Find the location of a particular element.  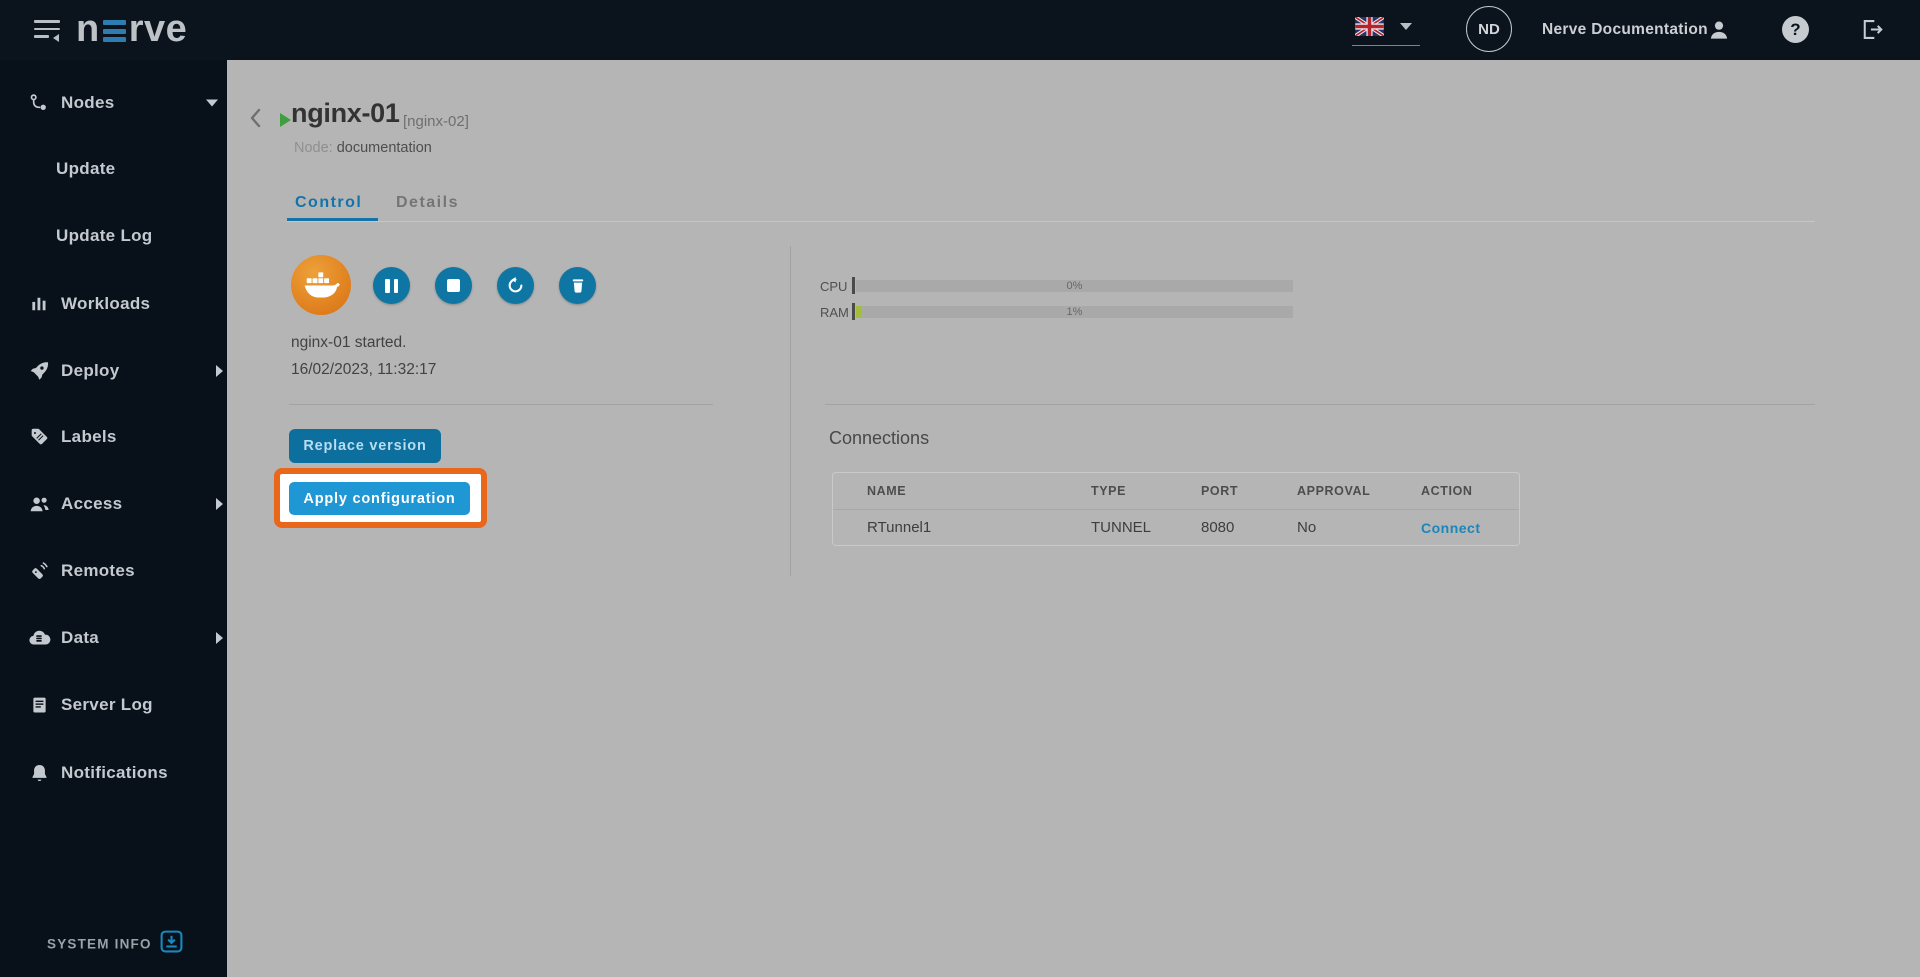

apply-configuration-button: Apply configuration is located at coordinates (379, 498).